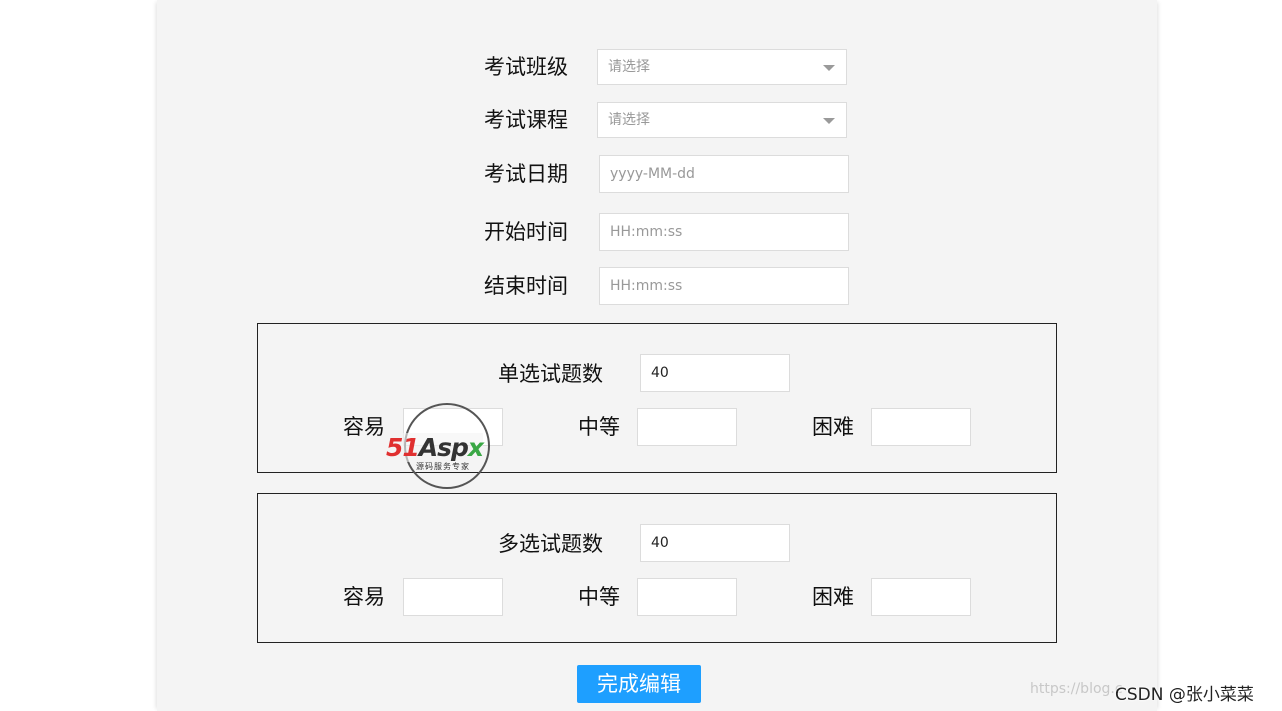 The image size is (1282, 711). What do you see at coordinates (453, 597) in the screenshot?
I see `multi-easy-input` at bounding box center [453, 597].